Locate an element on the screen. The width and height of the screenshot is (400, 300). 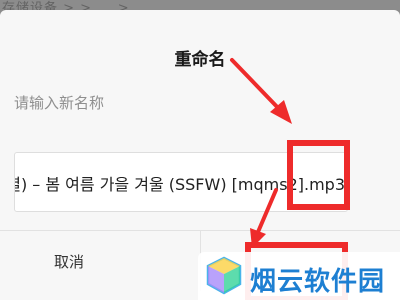
dialog-subtitle: 请输入新名称 is located at coordinates (59, 103).